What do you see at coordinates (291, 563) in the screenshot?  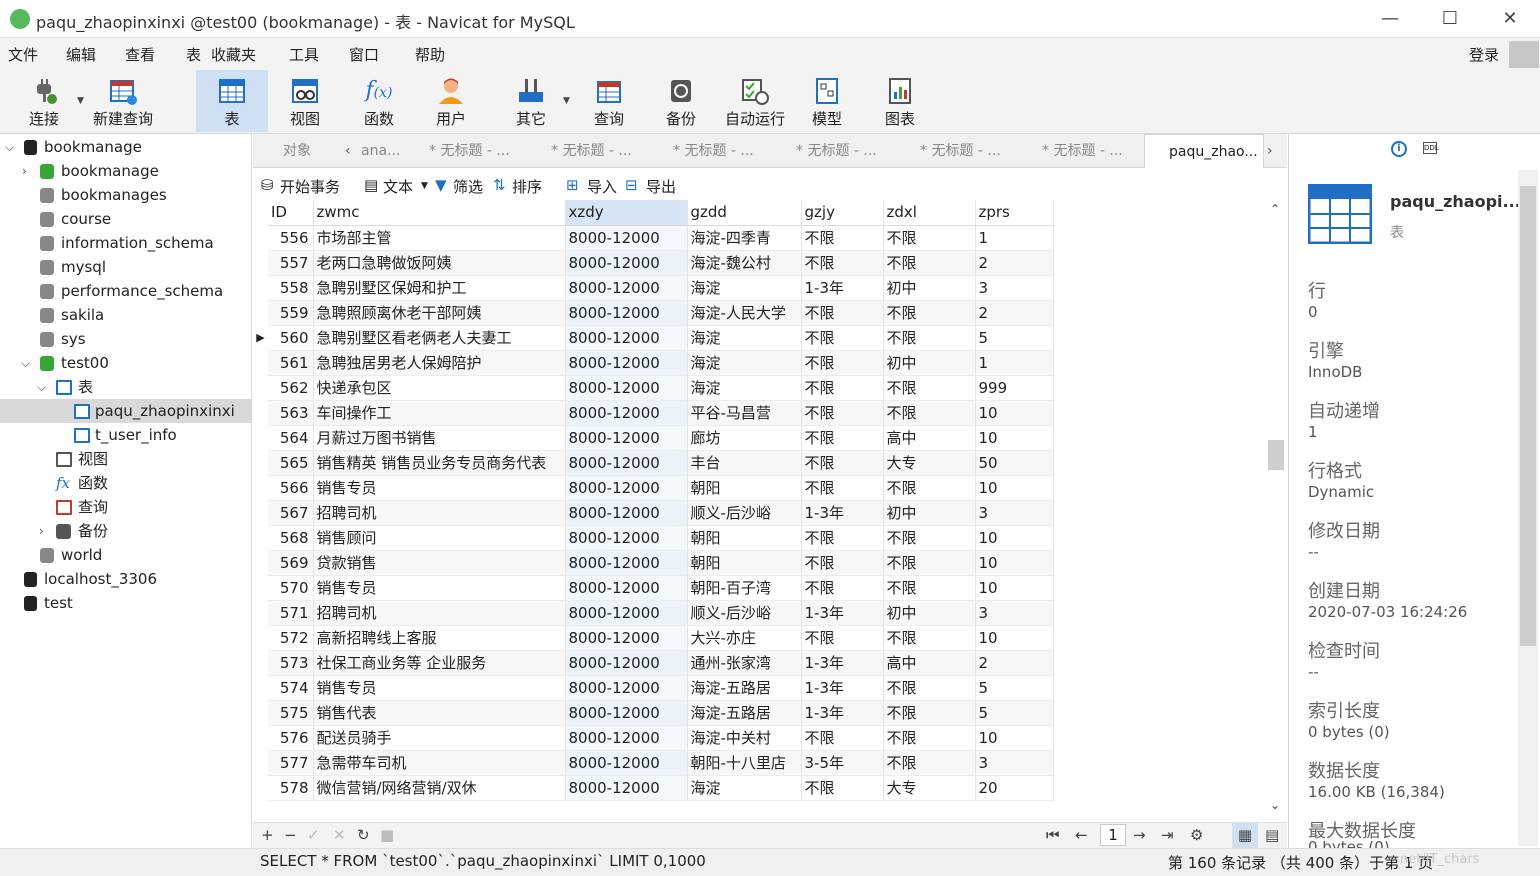 I see `table-cell-id: 569` at bounding box center [291, 563].